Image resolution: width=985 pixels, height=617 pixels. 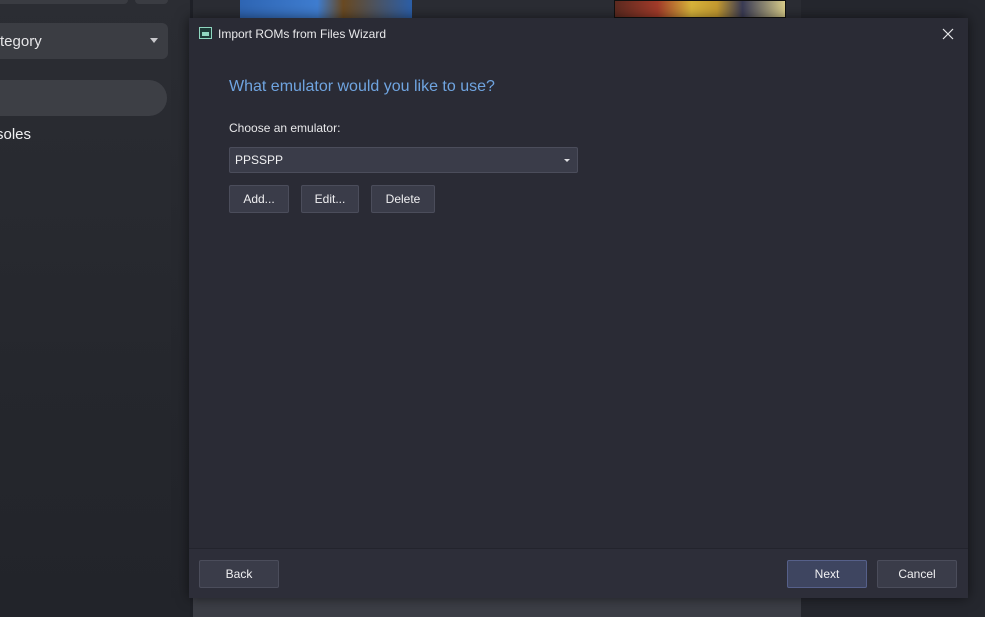 What do you see at coordinates (578, 34) in the screenshot?
I see `dialog-titlebar: Import ROMs from Files Wizard` at bounding box center [578, 34].